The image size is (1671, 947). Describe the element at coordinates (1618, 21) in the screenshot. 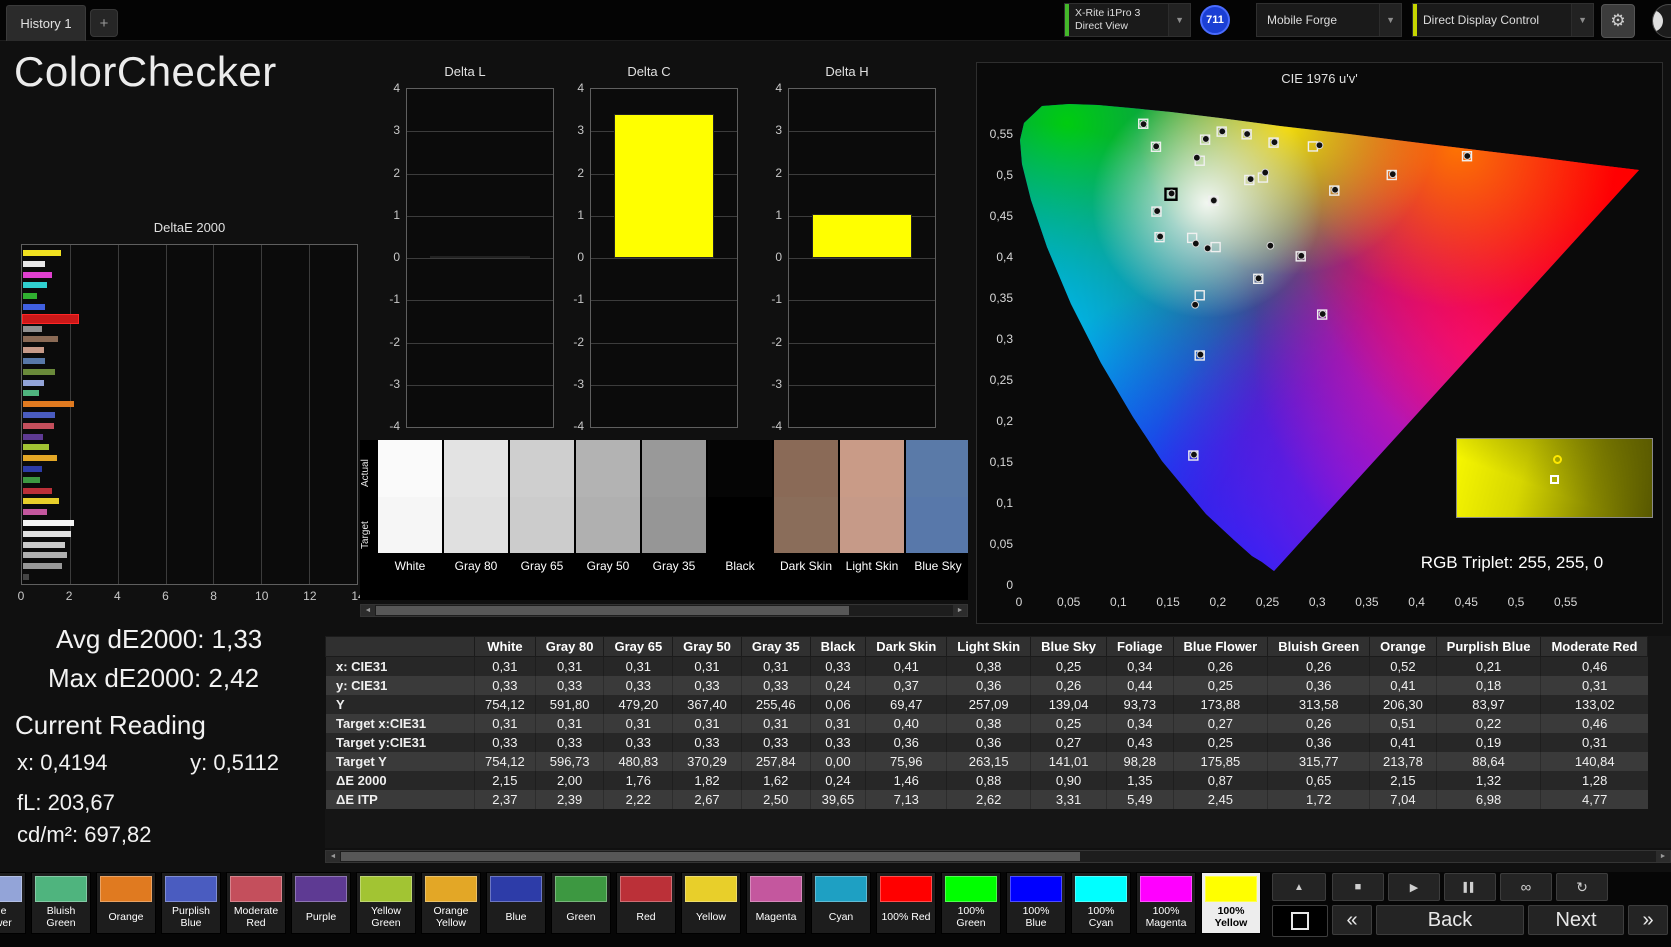

I see `settings-button: ⚙` at that location.